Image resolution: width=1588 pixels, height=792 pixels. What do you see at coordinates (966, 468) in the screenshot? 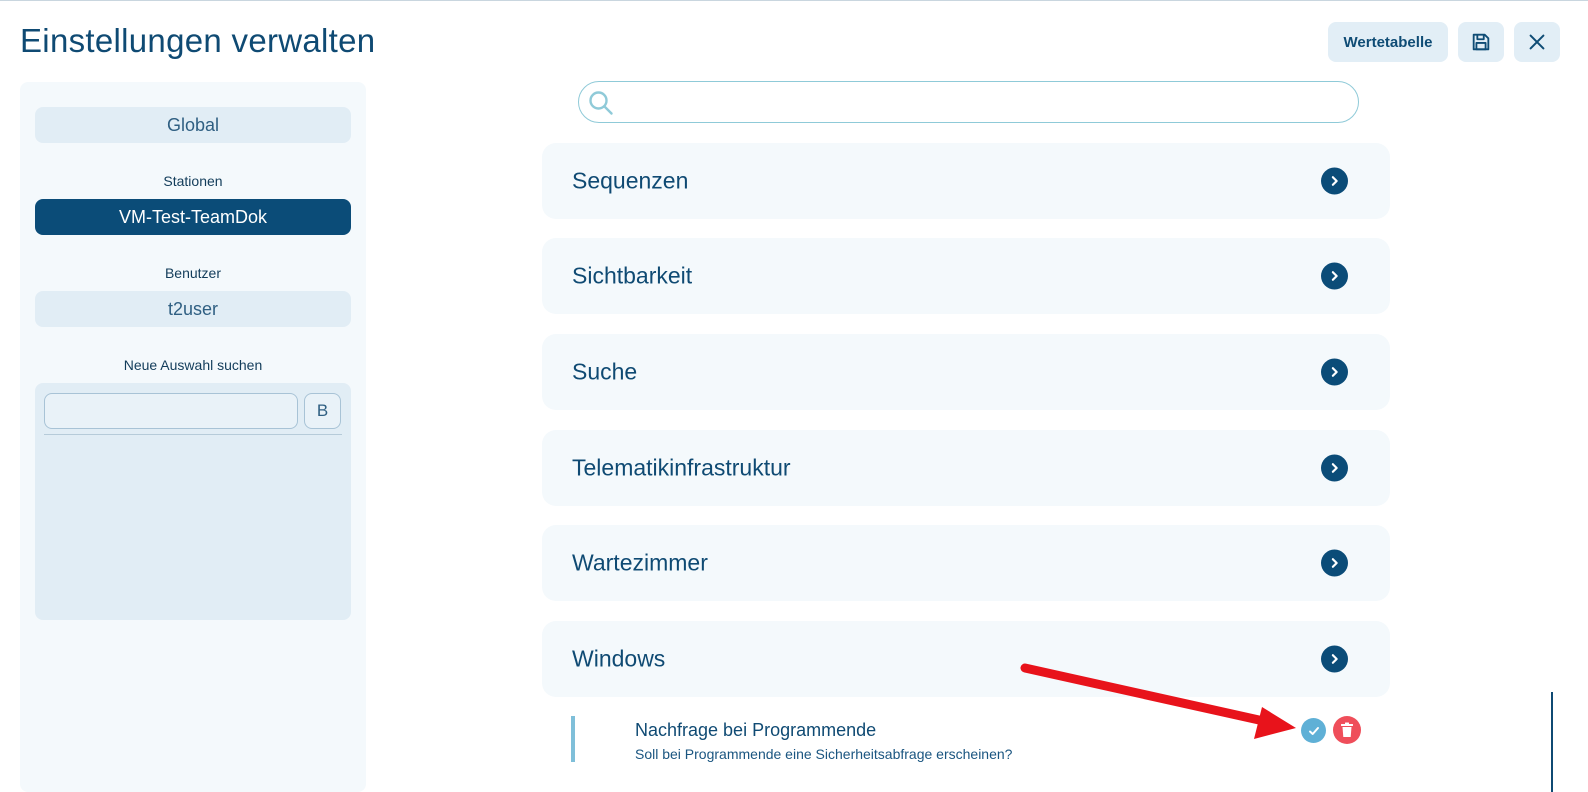
I see `section-telematikinfrastruktur: Telematikinfrastruktur` at bounding box center [966, 468].